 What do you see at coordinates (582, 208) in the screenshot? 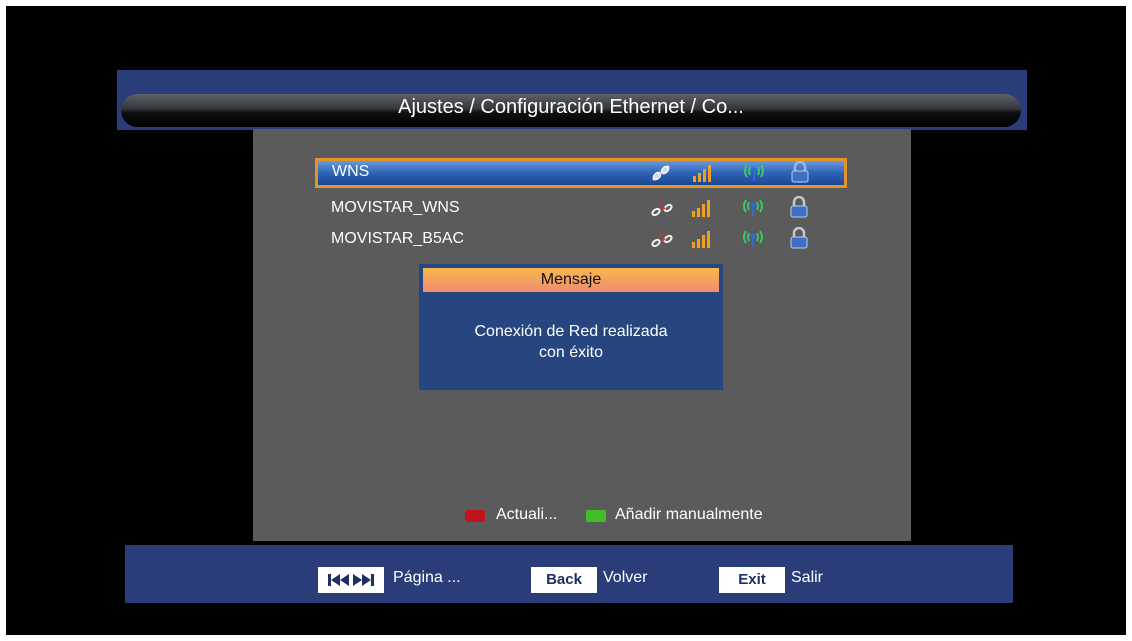
I see `network-row-movistar-wns: MOVISTAR_WNS` at bounding box center [582, 208].